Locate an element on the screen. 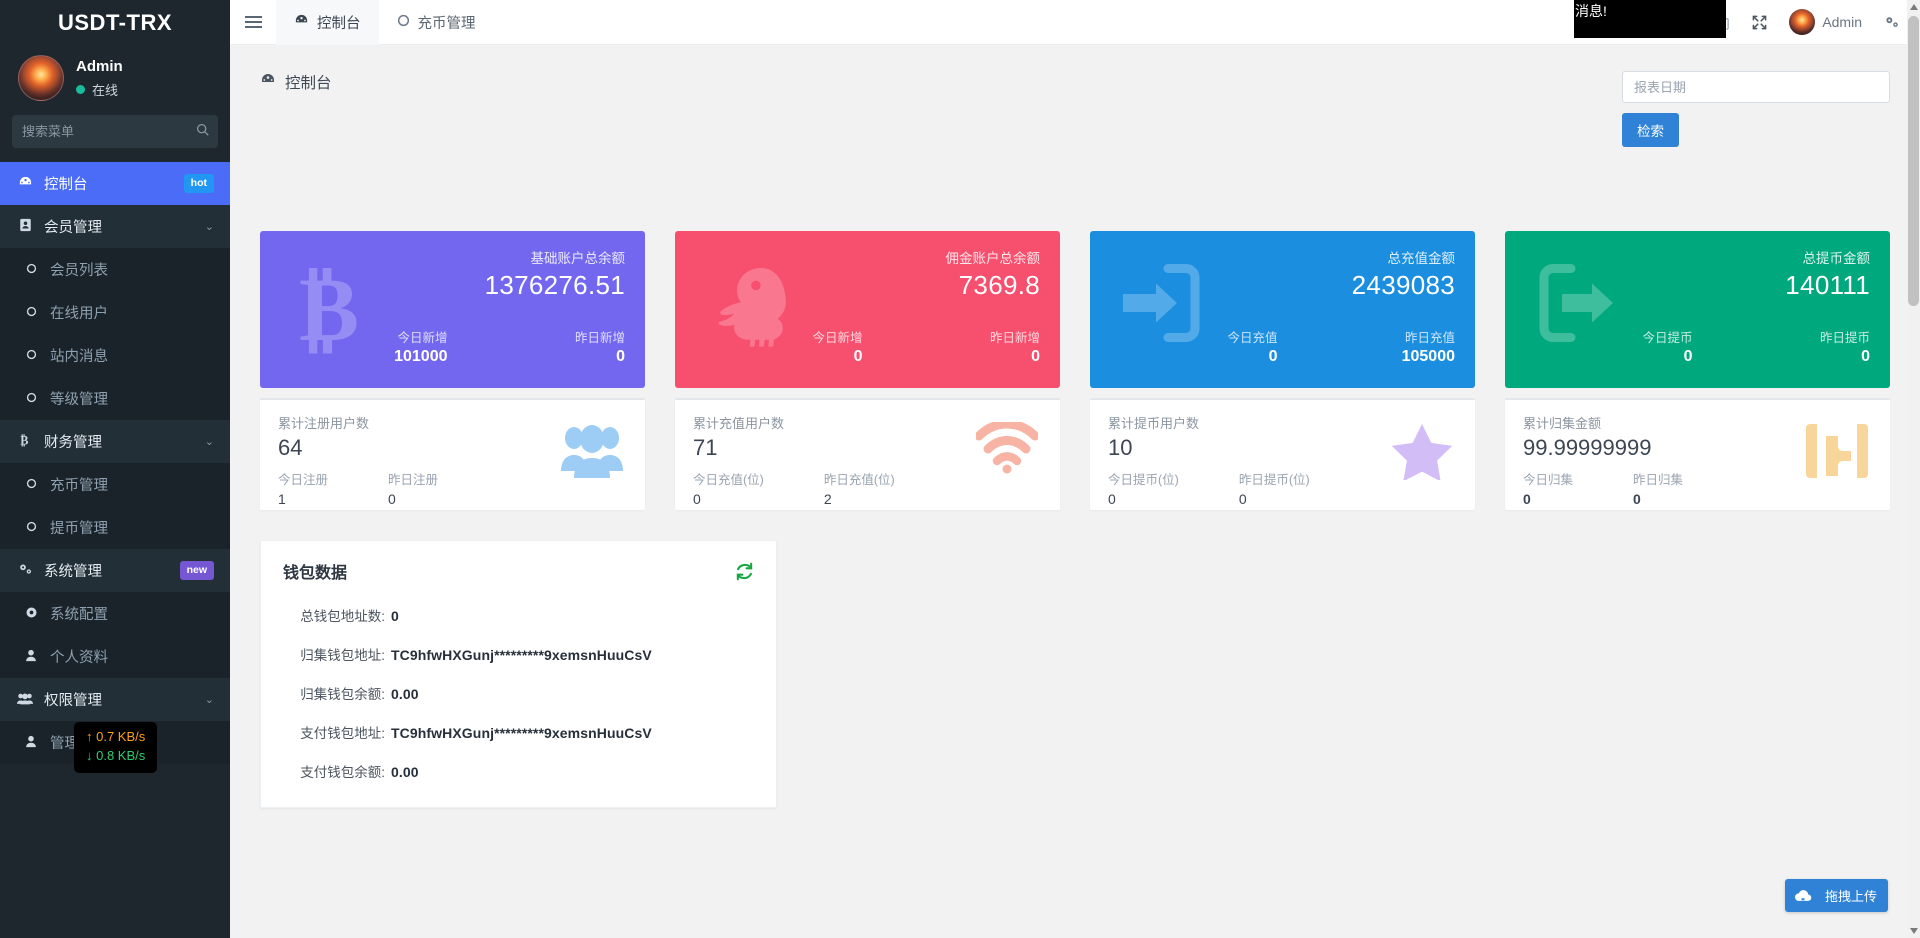  card-sub-left-label: 今日归集 is located at coordinates (1548, 479).